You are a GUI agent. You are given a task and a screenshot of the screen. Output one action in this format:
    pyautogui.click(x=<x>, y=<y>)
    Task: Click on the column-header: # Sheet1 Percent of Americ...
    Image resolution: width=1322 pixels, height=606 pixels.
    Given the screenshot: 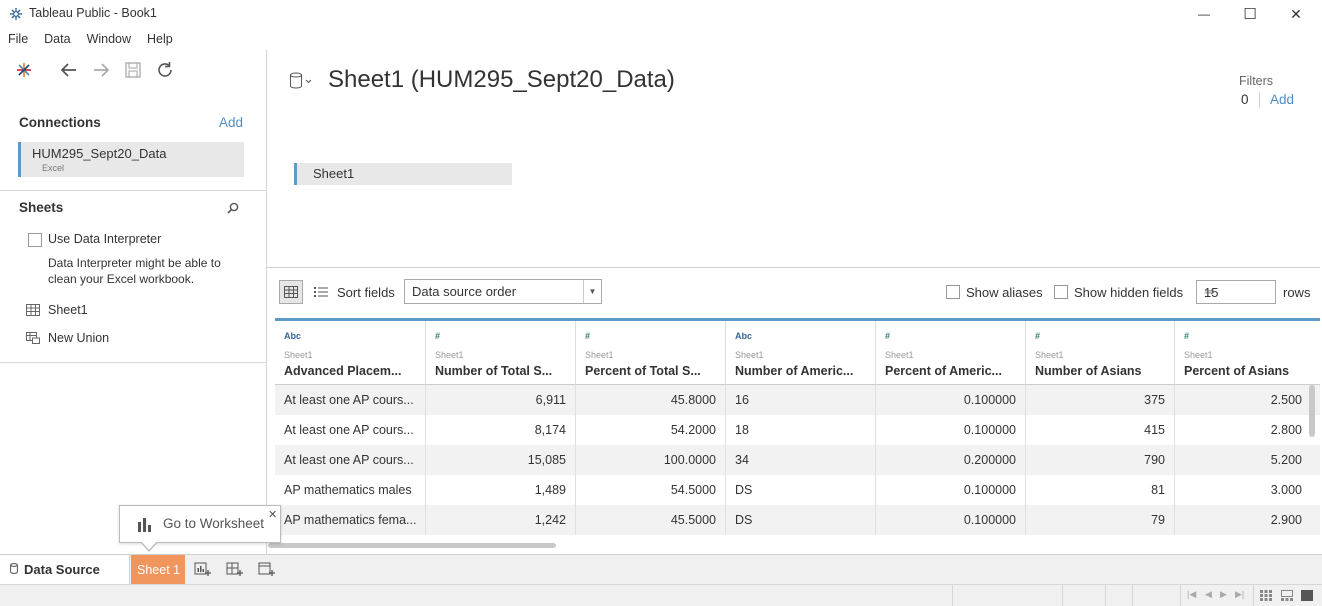 What is the action you would take?
    pyautogui.click(x=951, y=353)
    